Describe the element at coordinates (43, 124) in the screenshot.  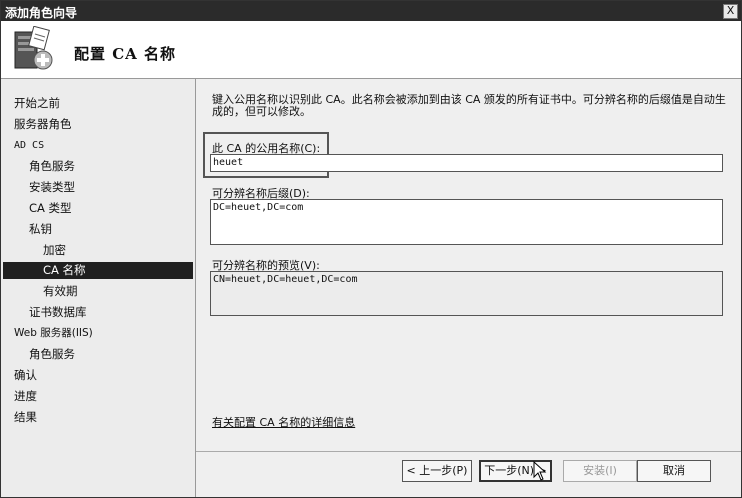
I see `sidebar-item-server-roles: 服务器角色` at that location.